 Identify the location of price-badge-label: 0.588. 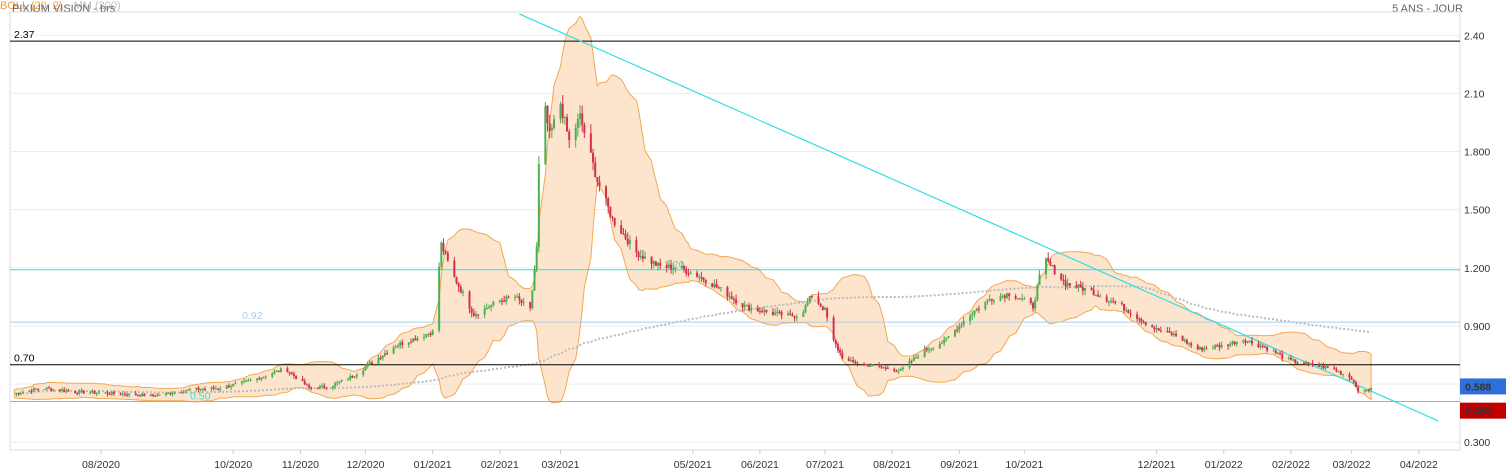
(1478, 387).